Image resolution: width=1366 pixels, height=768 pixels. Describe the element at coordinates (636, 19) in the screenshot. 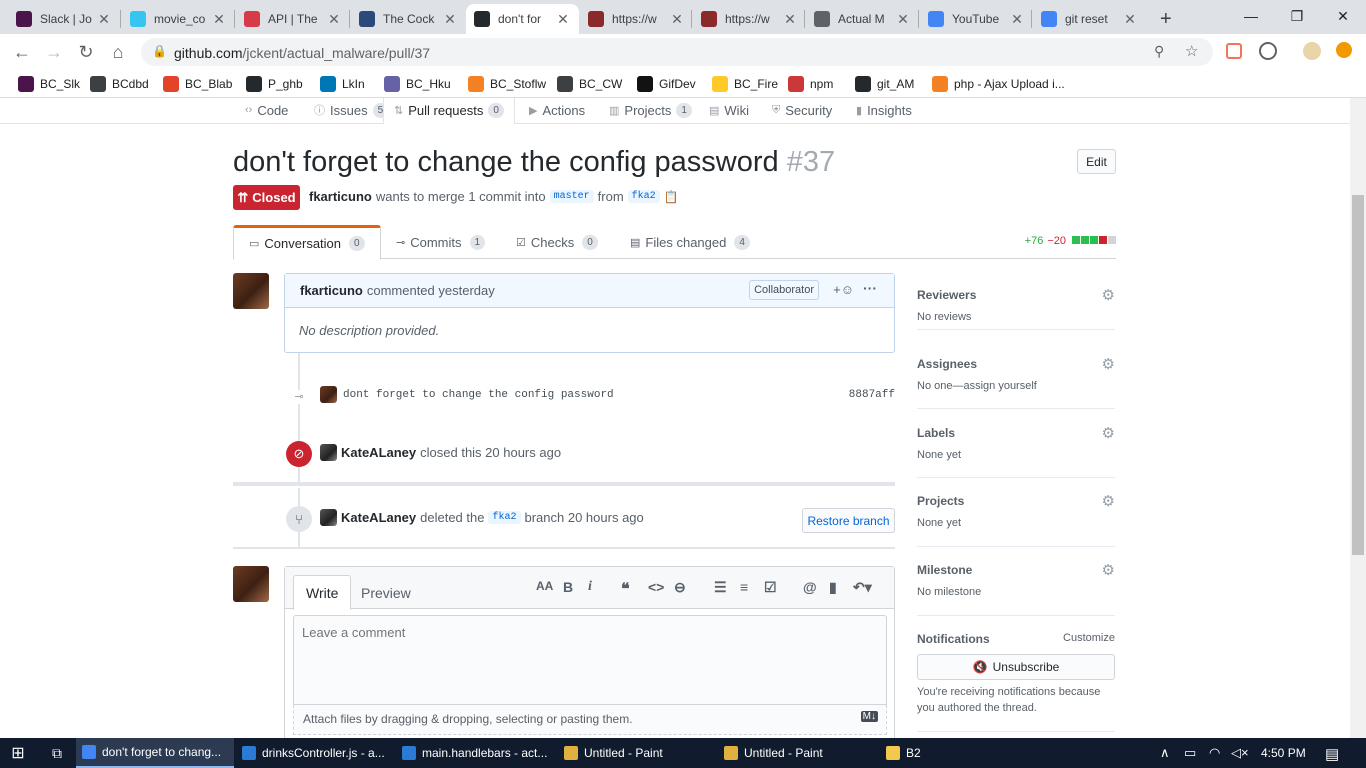

I see `tab-5: https://w ✕` at that location.